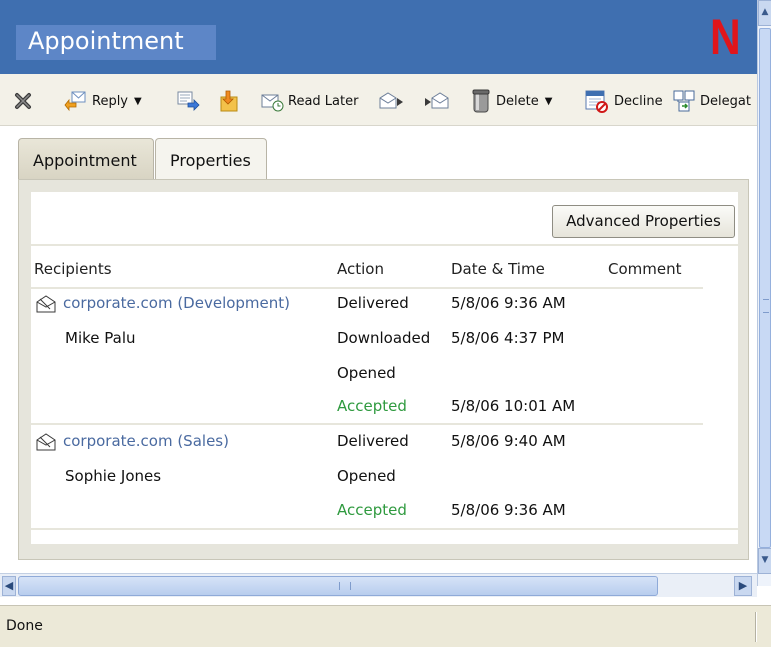 This screenshot has width=771, height=647. Describe the element at coordinates (106, 41) in the screenshot. I see `window-title: Appointment` at that location.